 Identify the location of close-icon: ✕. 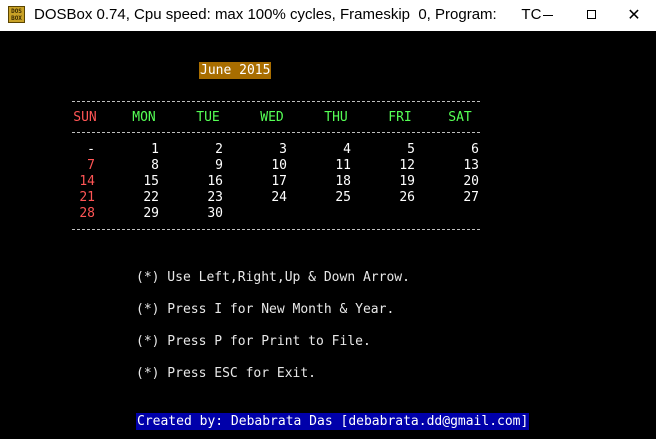
(634, 14).